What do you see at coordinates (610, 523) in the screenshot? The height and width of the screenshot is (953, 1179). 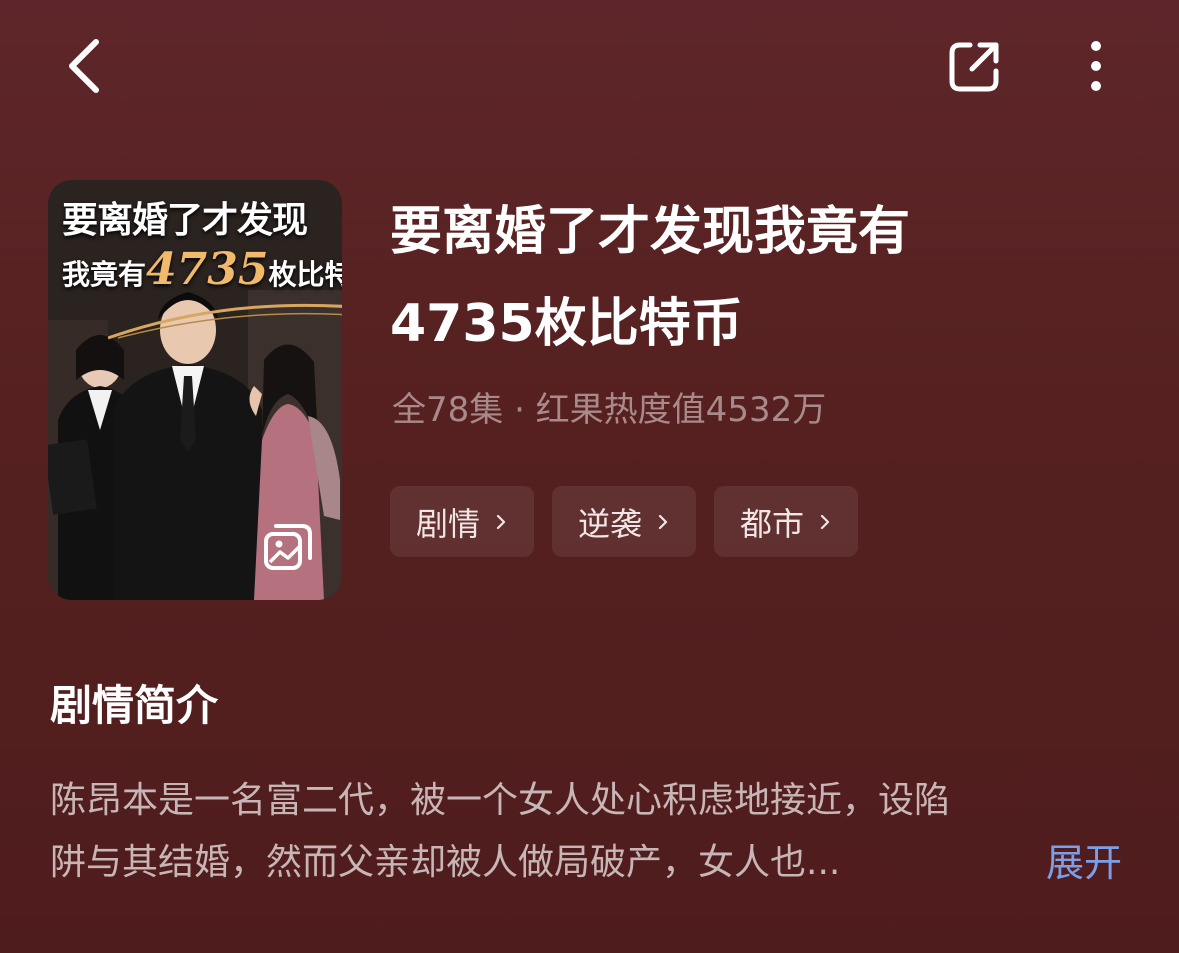 I see `tag-label: 逆袭` at bounding box center [610, 523].